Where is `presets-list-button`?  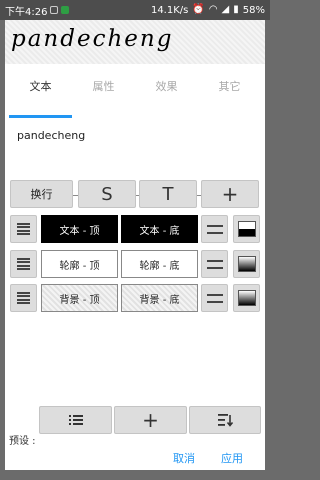 presets-list-button is located at coordinates (75, 420).